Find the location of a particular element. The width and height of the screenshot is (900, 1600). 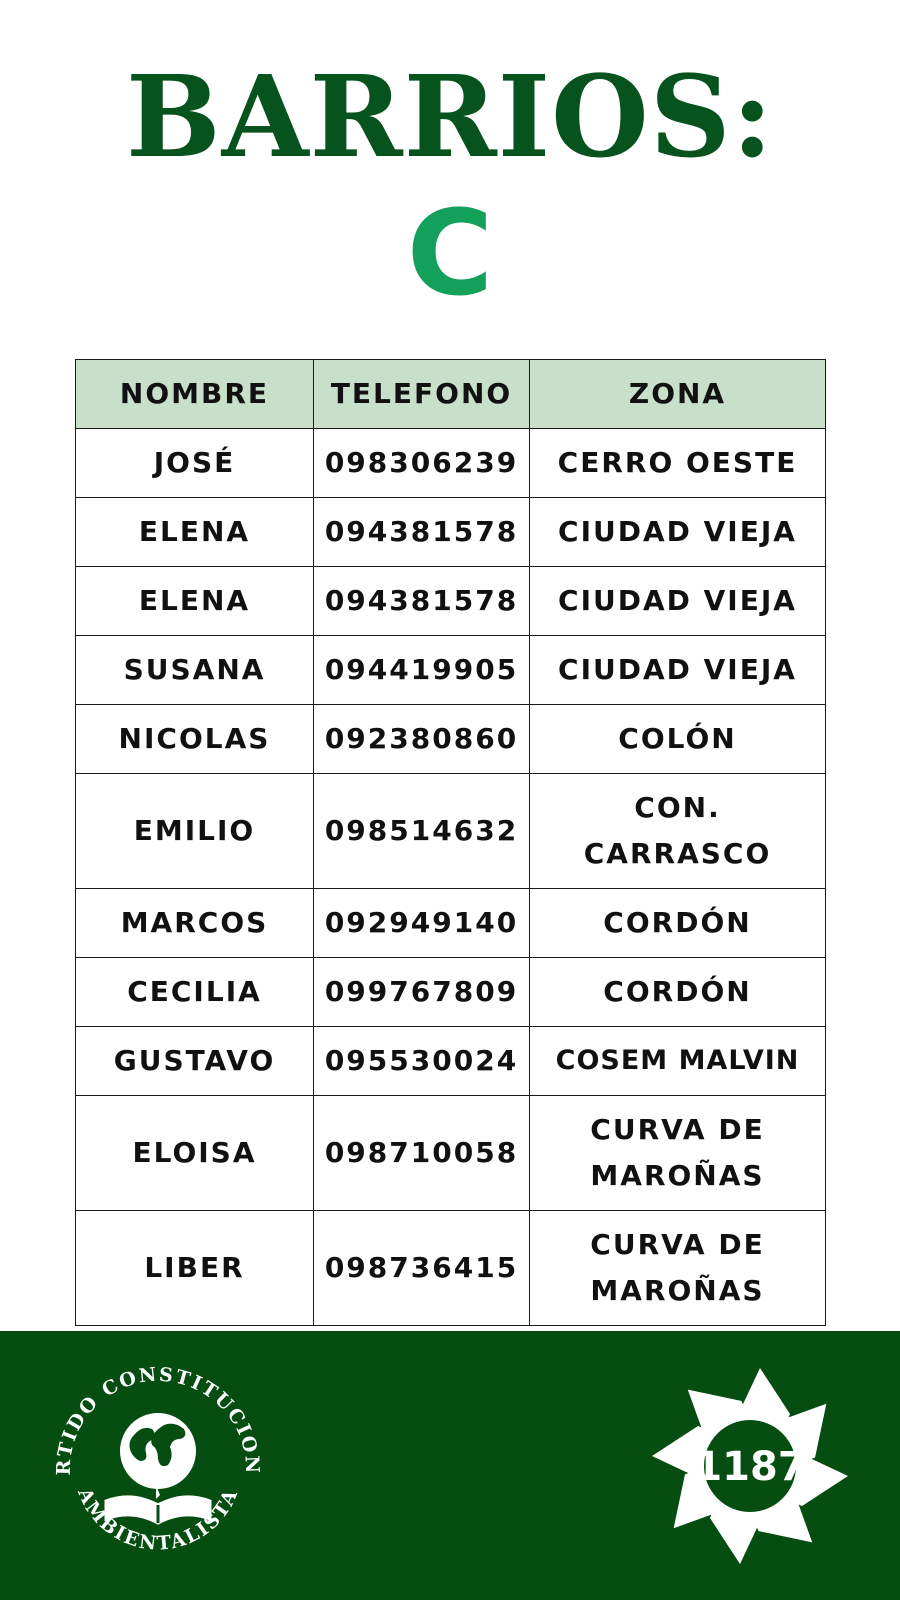

table-row: GUSTAVO 095530024 COSEM MALVIN is located at coordinates (450, 1061).